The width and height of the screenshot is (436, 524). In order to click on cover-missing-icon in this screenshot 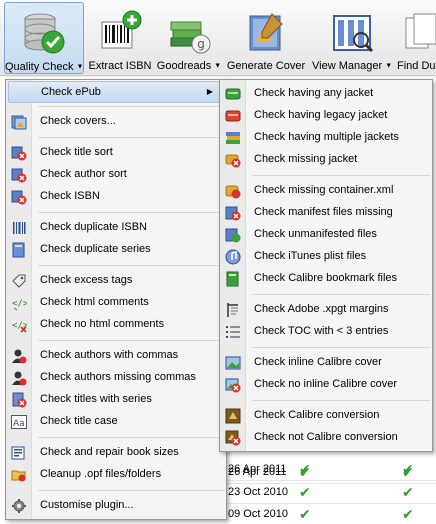, I will do `click(233, 385)`.